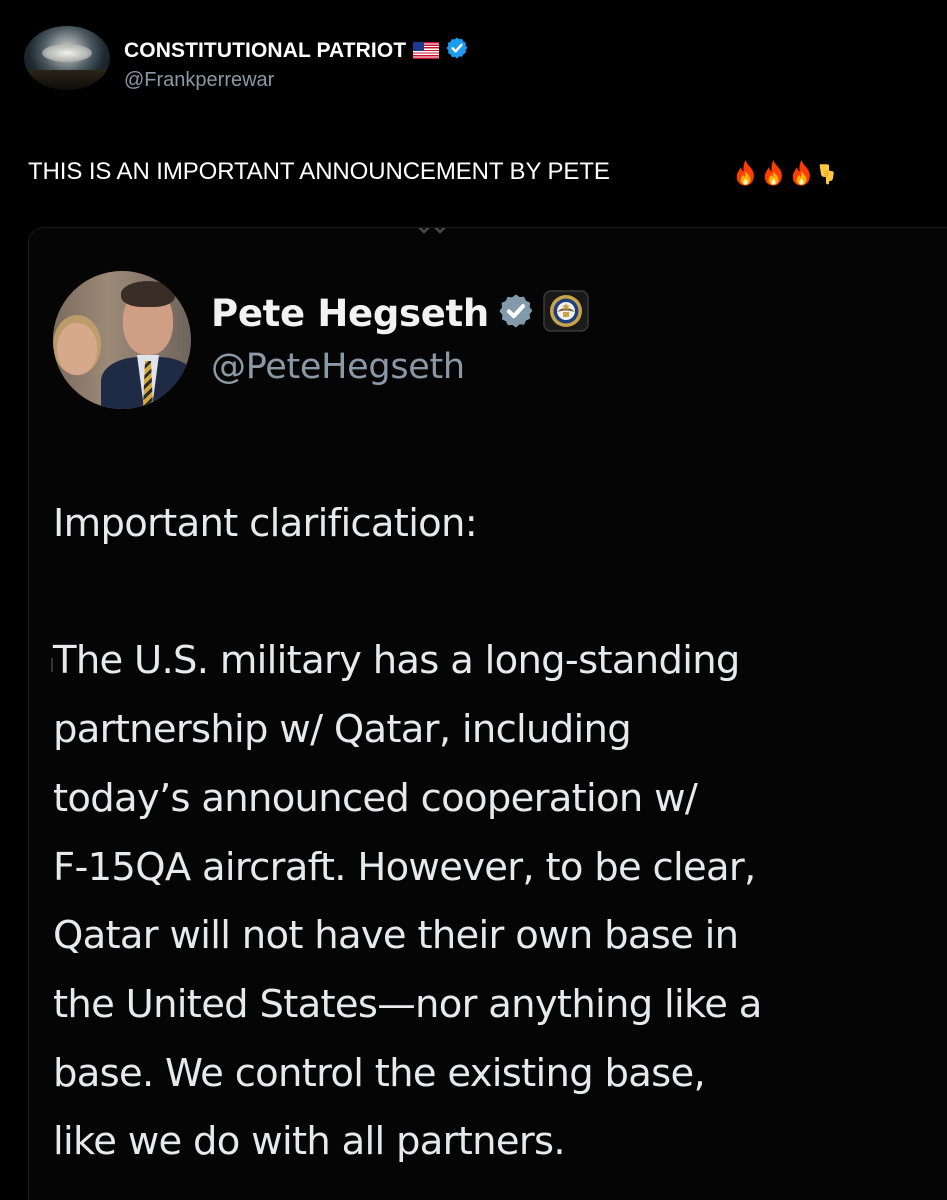 The image size is (947, 1200). I want to click on outer-author-name-row: CONSTITUTIONAL PATRIOT, so click(296, 50).